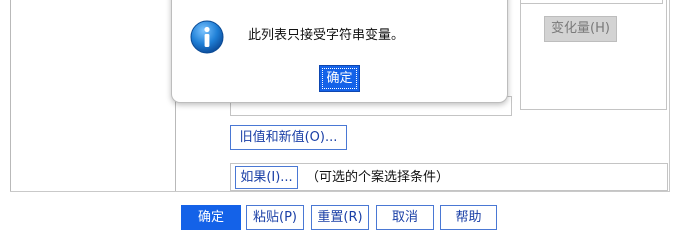 The width and height of the screenshot is (680, 240). Describe the element at coordinates (275, 217) in the screenshot. I see `paste-button: 粘贴(P)` at that location.